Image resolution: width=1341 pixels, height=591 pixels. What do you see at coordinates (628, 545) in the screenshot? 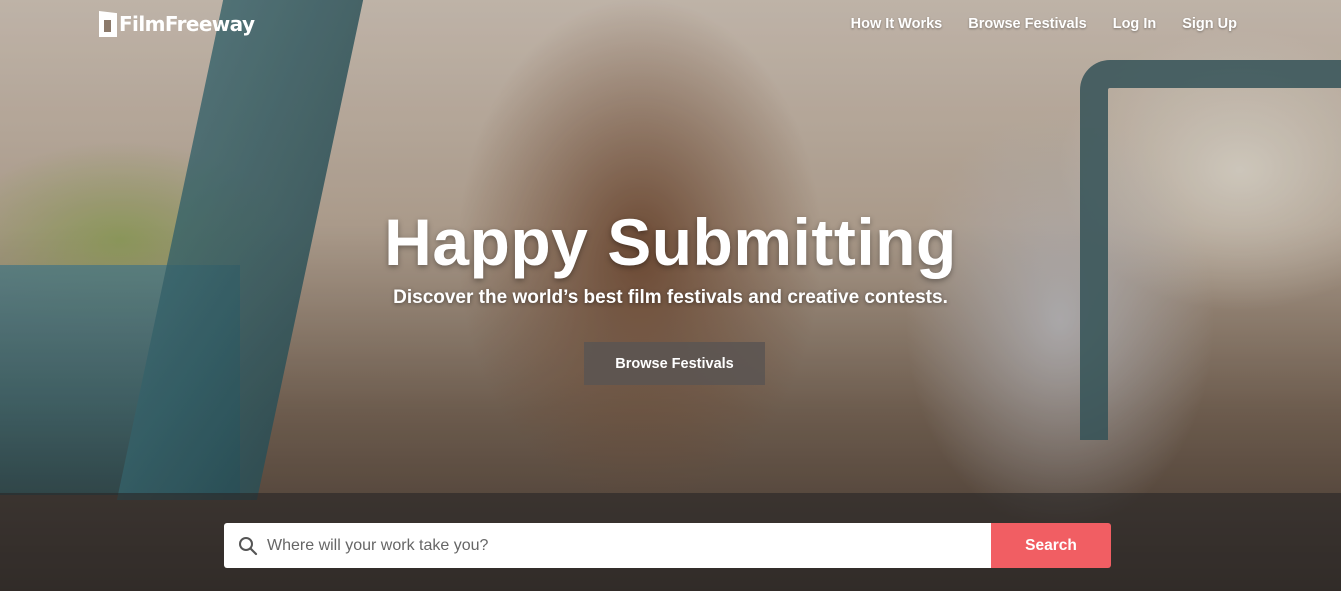
I see `search-input` at bounding box center [628, 545].